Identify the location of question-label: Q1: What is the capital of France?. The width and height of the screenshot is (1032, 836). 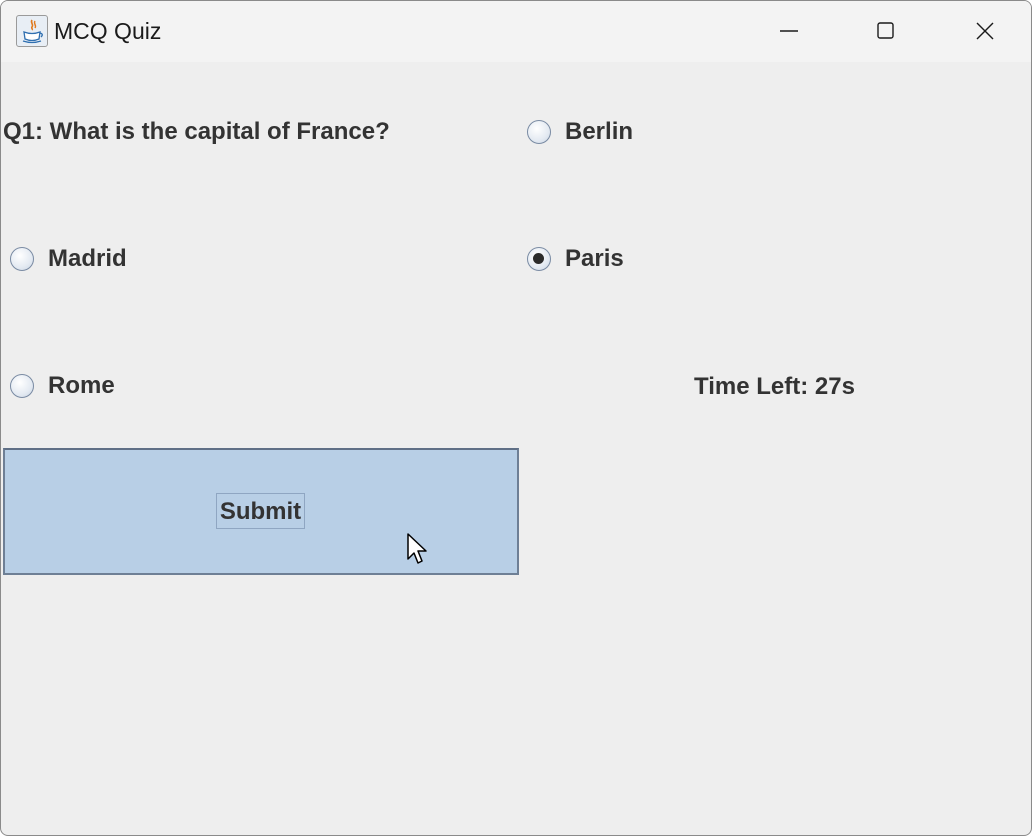
(196, 131).